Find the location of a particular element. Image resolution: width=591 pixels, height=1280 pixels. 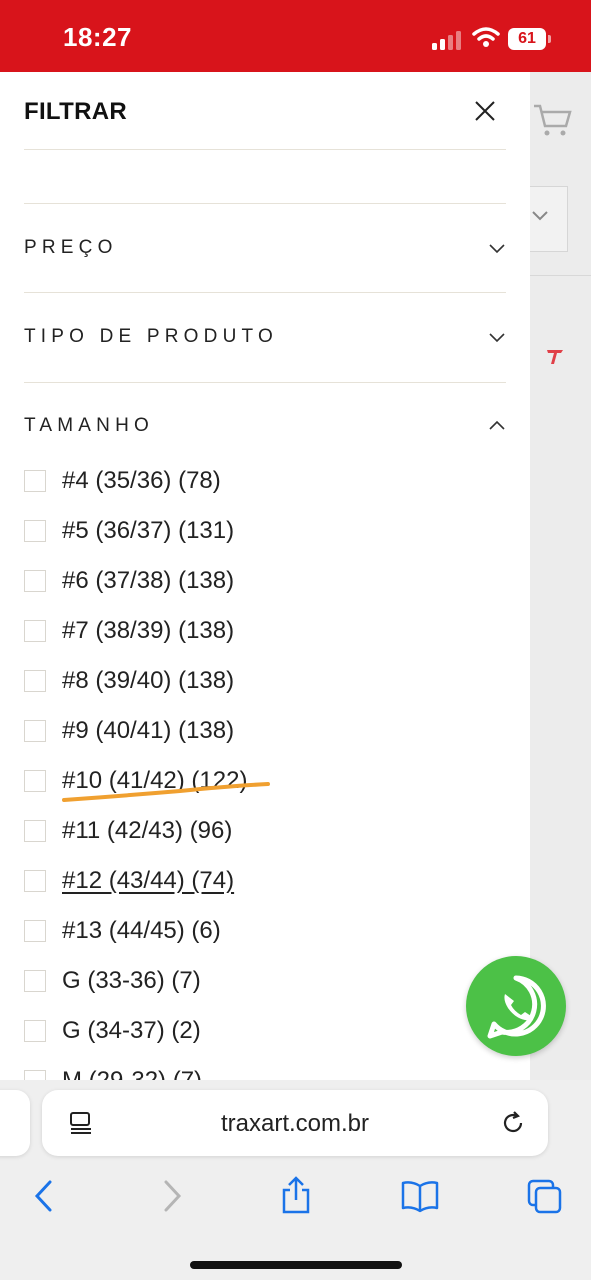

size-option: G (33-36) (7) is located at coordinates (254, 981).